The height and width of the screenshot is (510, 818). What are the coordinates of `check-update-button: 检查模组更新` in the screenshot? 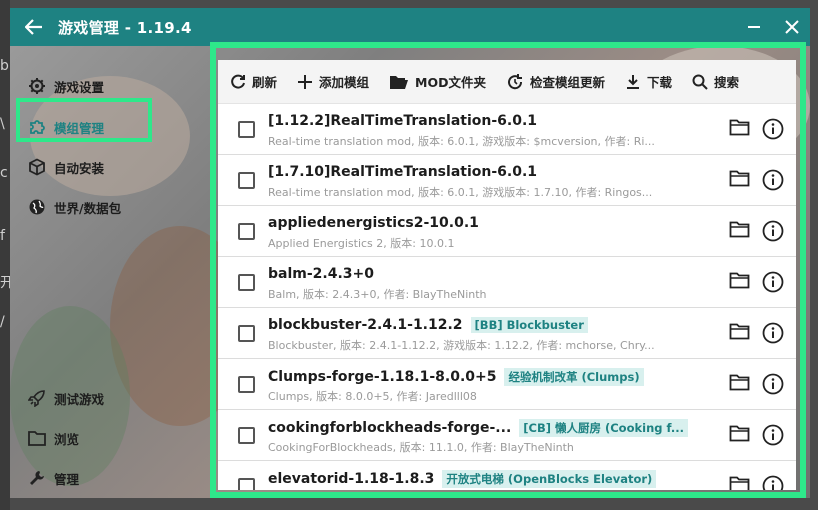 It's located at (555, 81).